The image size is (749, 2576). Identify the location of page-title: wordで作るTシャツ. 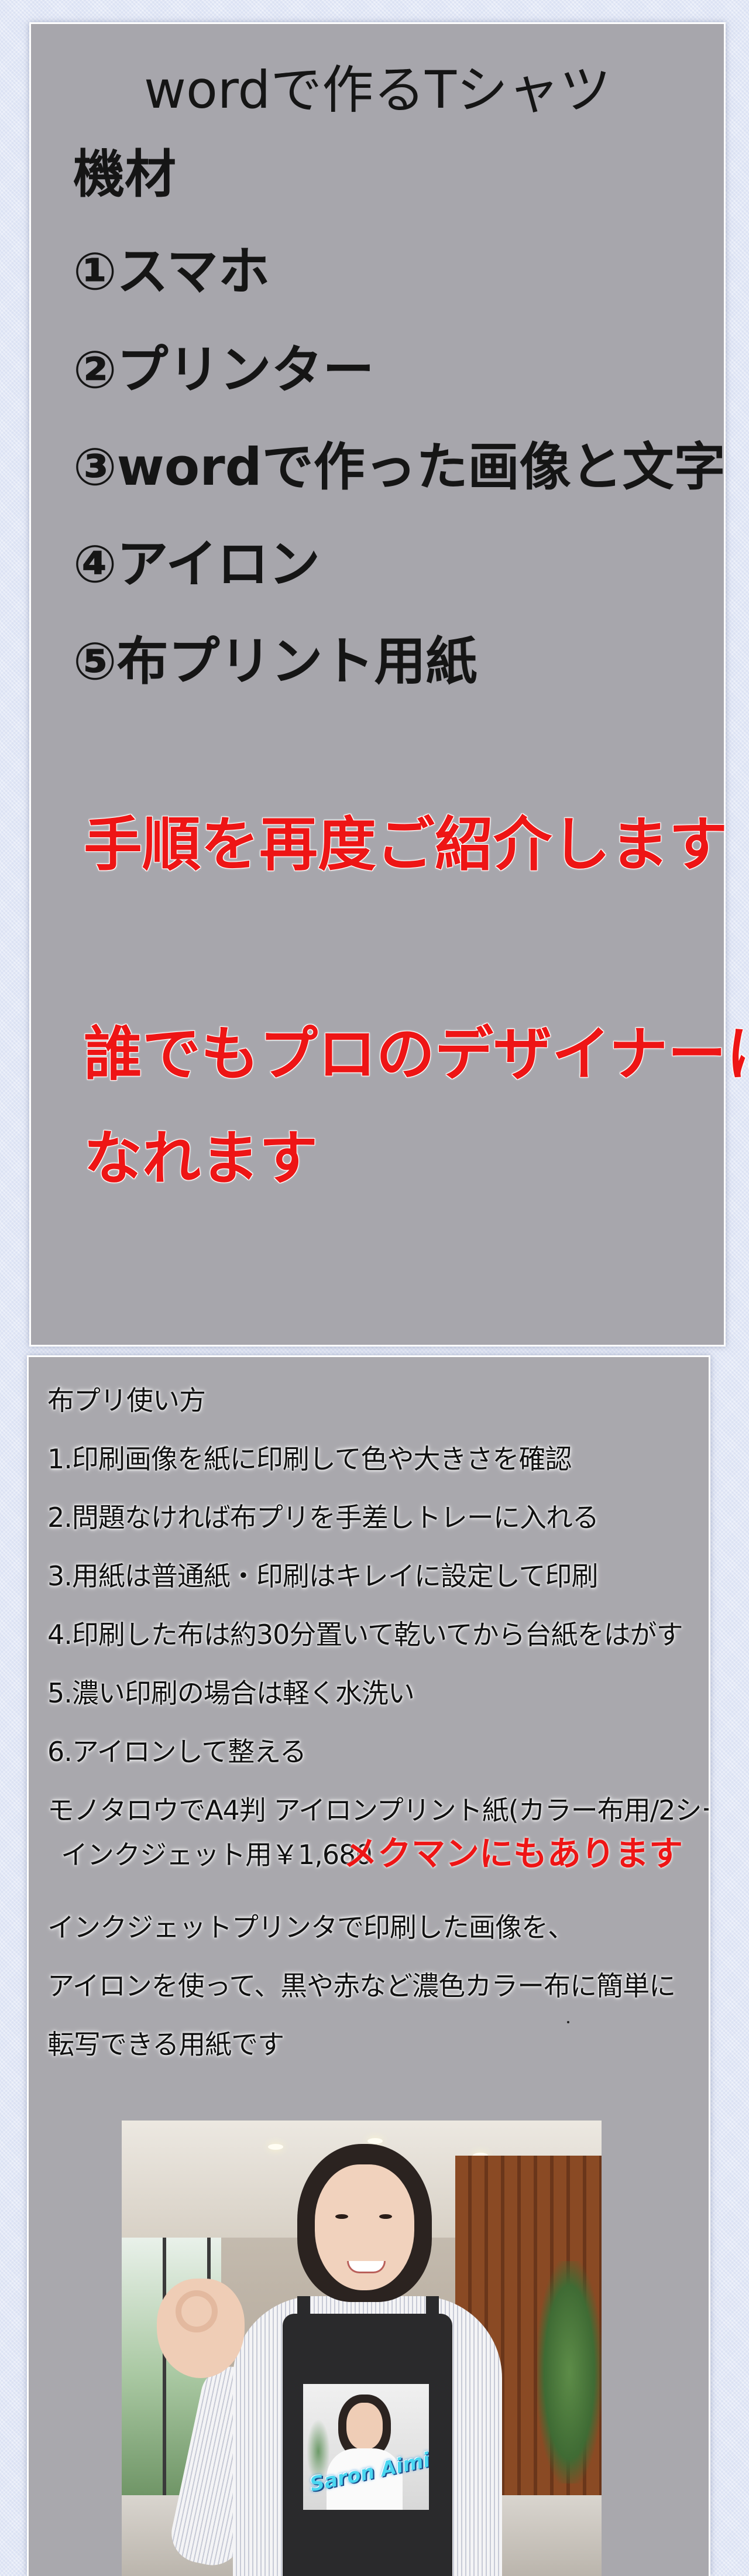
(377, 90).